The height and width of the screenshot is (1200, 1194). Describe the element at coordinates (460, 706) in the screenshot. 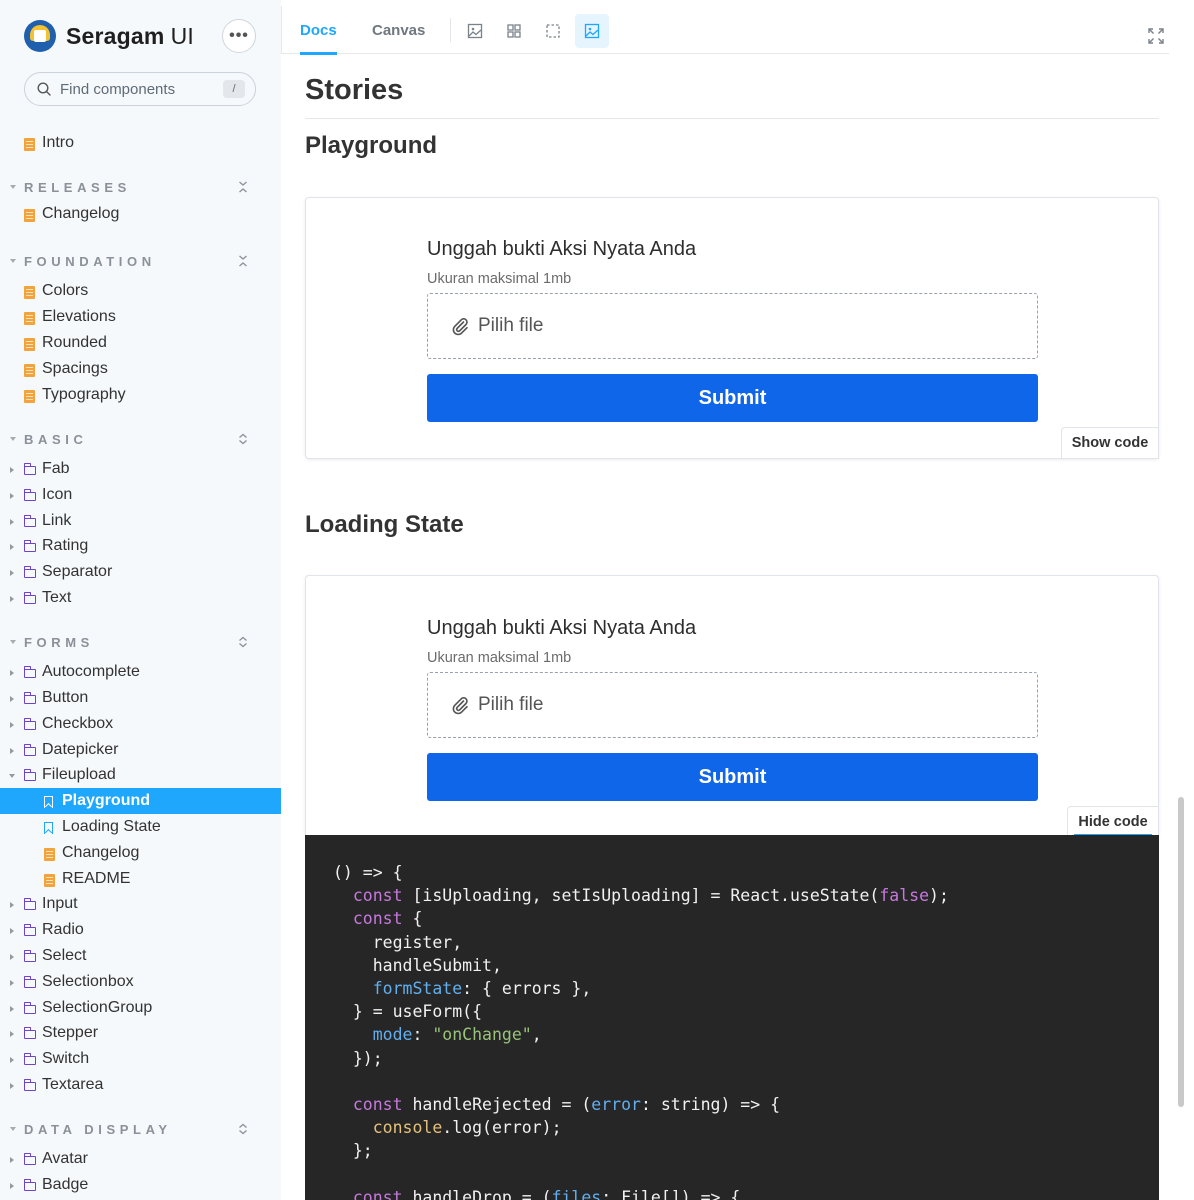

I see `paperclip-icon` at that location.